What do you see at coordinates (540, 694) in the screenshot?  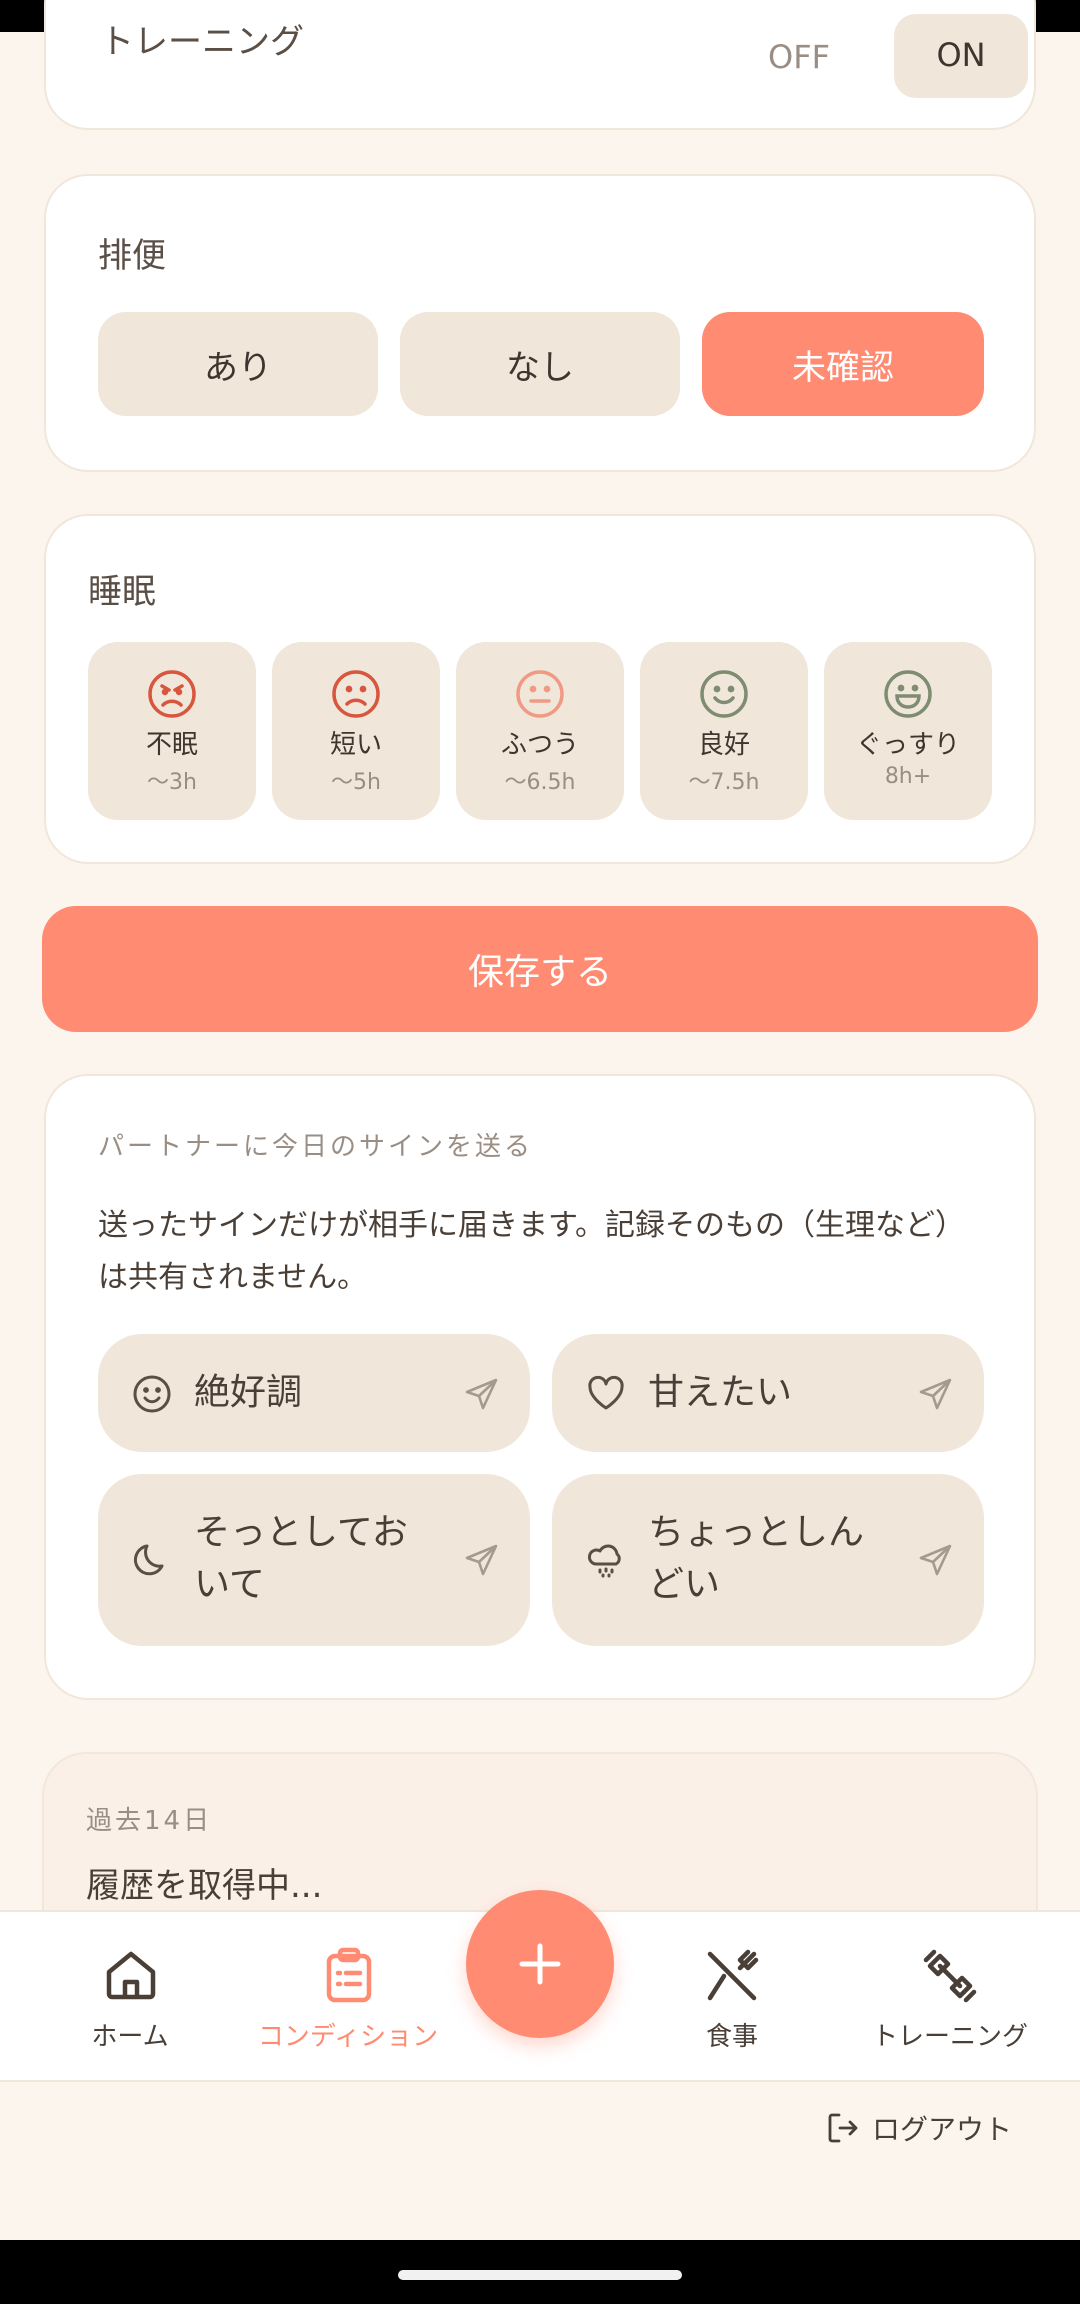 I see `neutral-face-icon` at bounding box center [540, 694].